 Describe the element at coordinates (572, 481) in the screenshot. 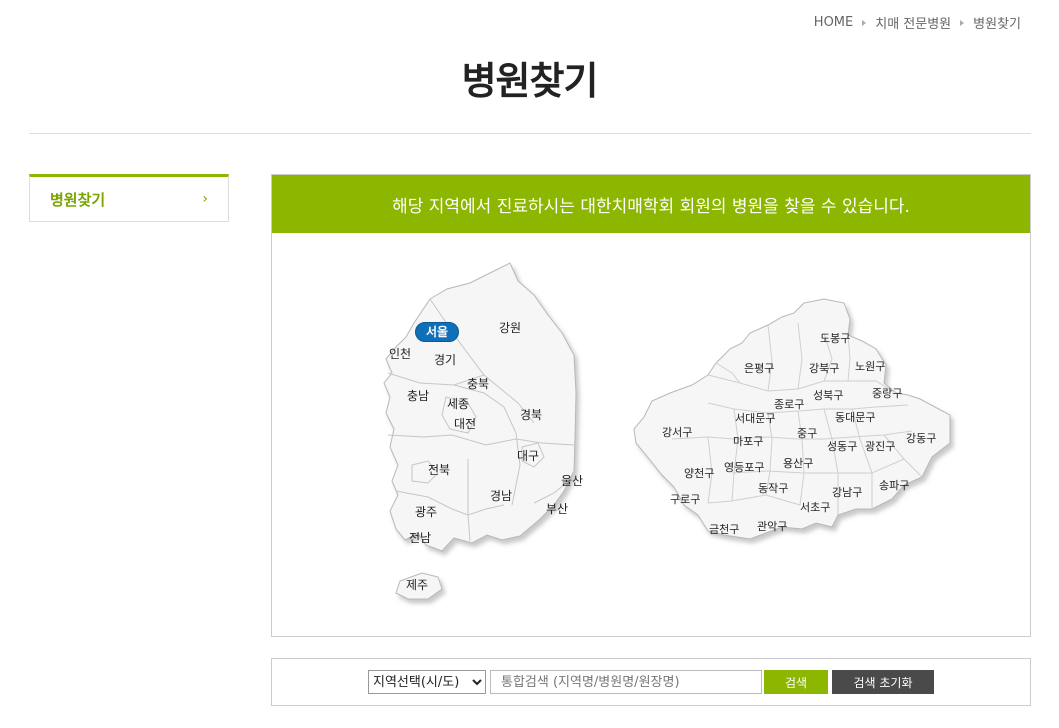

I see `region-ulsan: 울산` at that location.